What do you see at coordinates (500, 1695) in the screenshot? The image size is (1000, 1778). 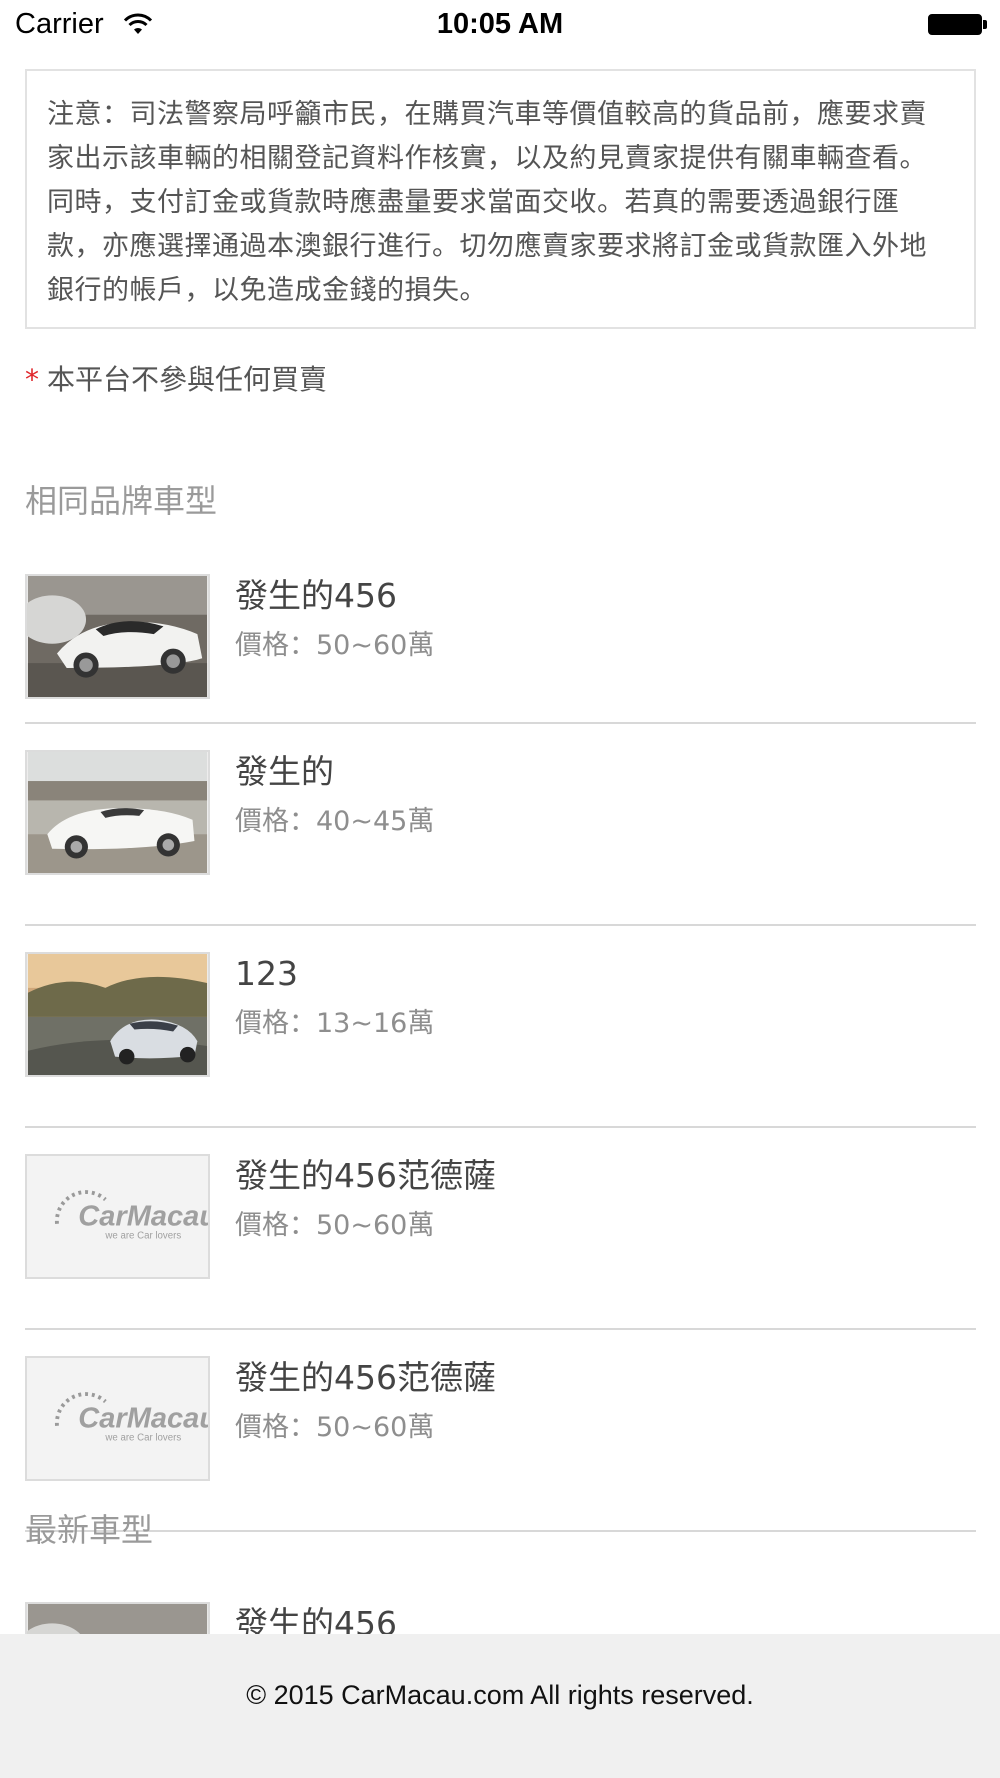 I see `copyright-text: © 2015 CarMacau.com All rights reserved.` at bounding box center [500, 1695].